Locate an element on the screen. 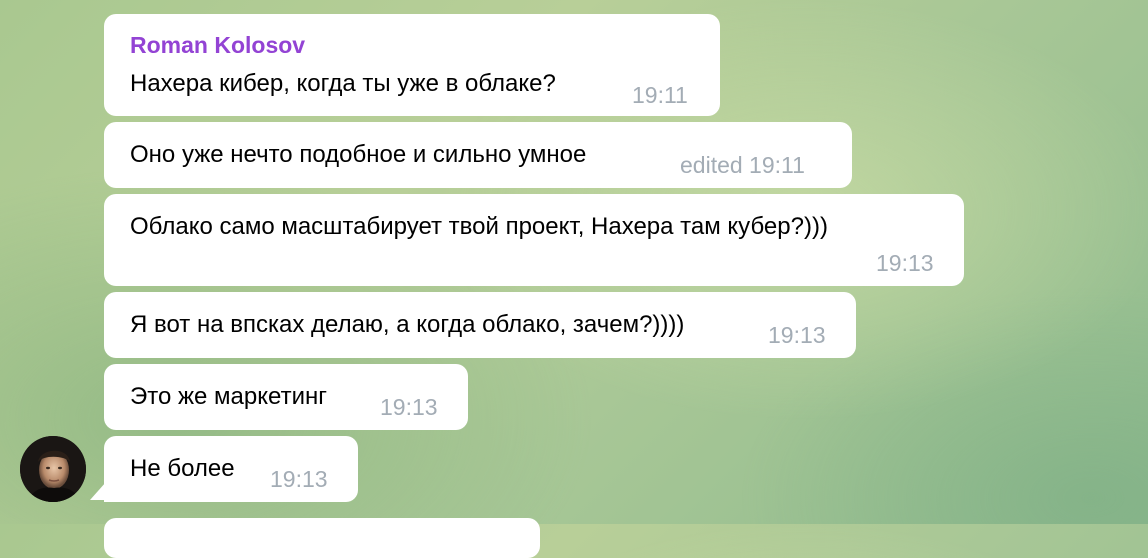 Image resolution: width=1148 pixels, height=558 pixels. message-text: Это же маркетинг is located at coordinates (228, 396).